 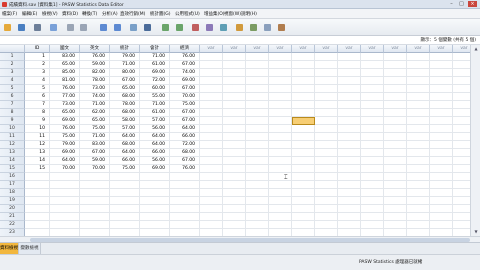 What do you see at coordinates (125, 121) in the screenshot?
I see `table-cell: 58.00` at bounding box center [125, 121].